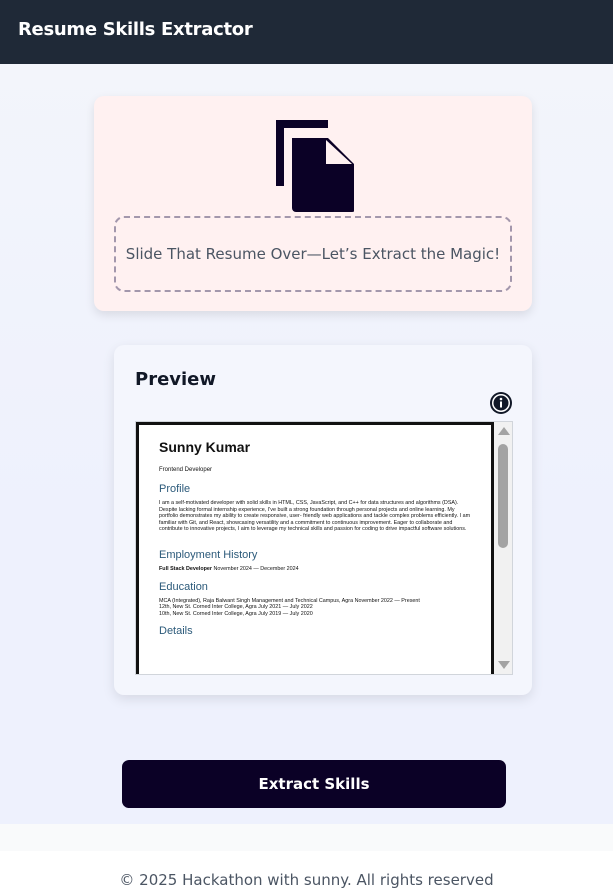 This screenshot has width=613, height=895. What do you see at coordinates (501, 403) in the screenshot?
I see `info-icon` at bounding box center [501, 403].